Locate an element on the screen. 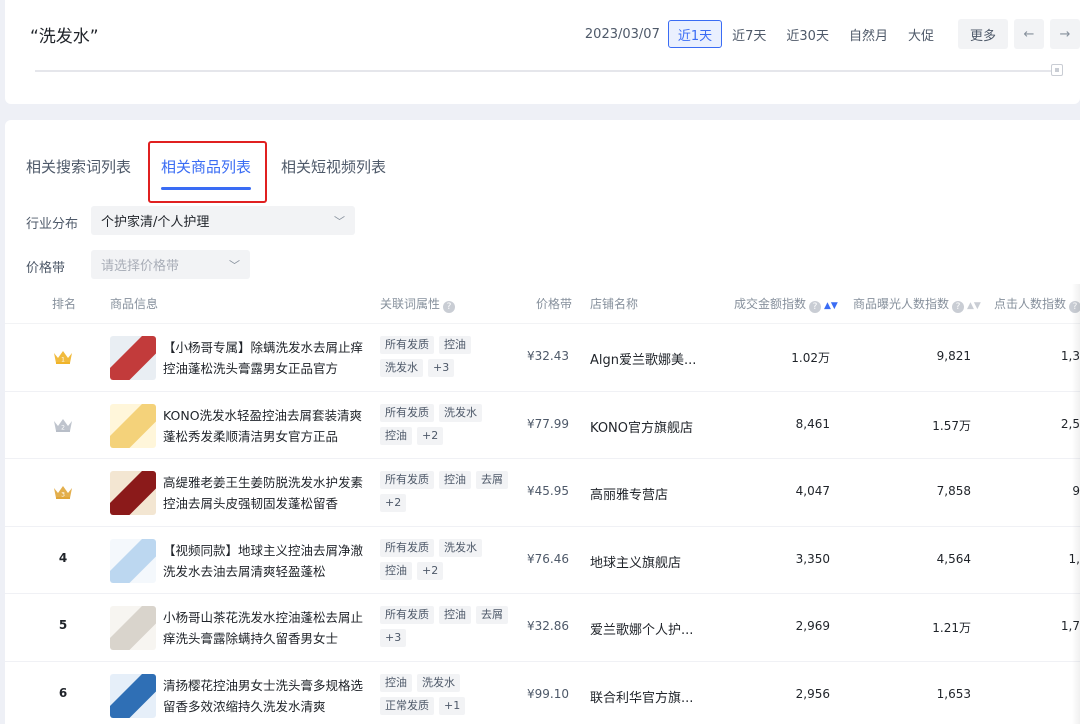 This screenshot has width=1080, height=724. range-7d-button: 近7天 is located at coordinates (749, 34).